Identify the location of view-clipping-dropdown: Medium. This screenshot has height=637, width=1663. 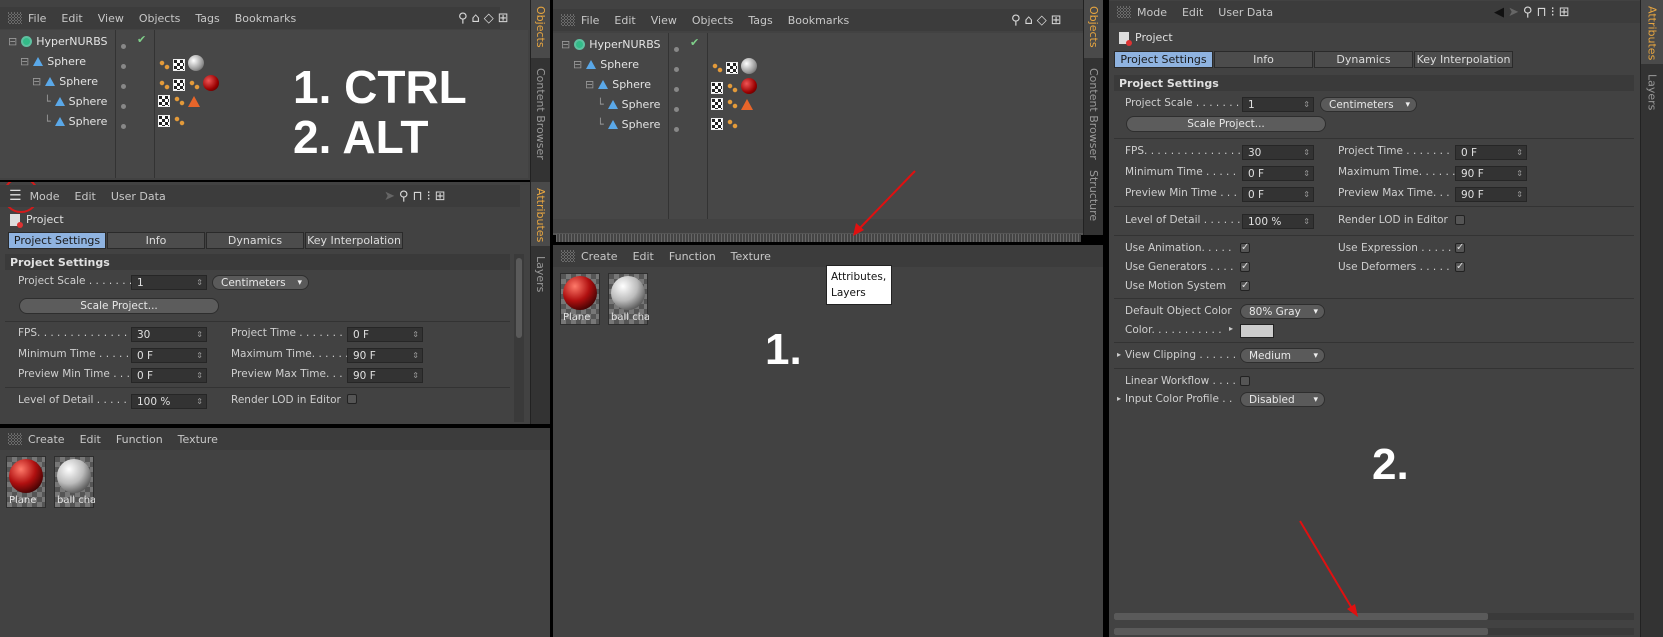
(1282, 355).